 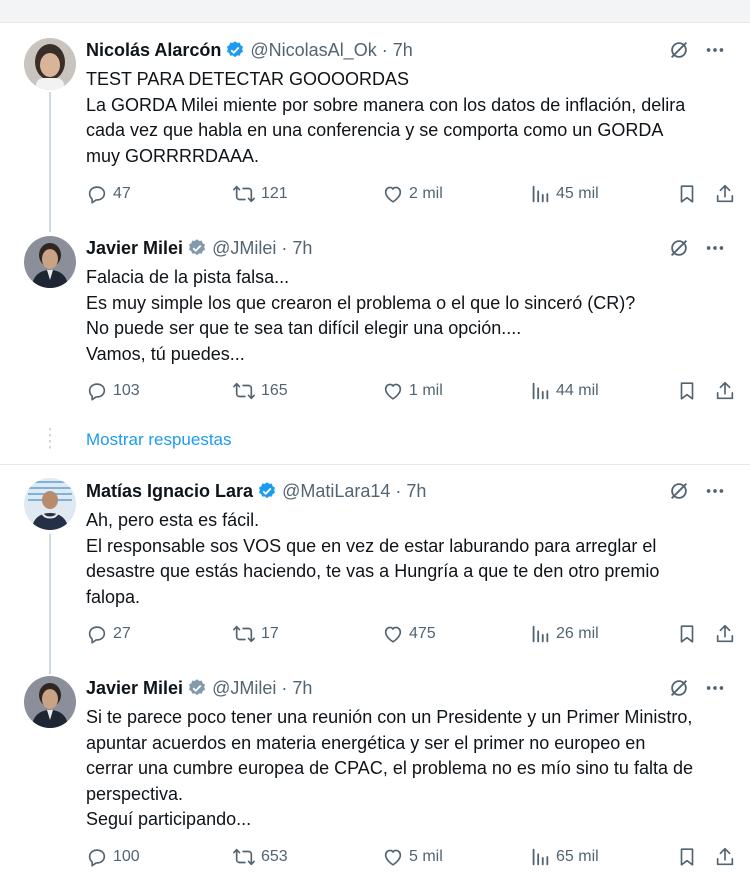 What do you see at coordinates (426, 193) in the screenshot?
I see `like-count: 2 mil` at bounding box center [426, 193].